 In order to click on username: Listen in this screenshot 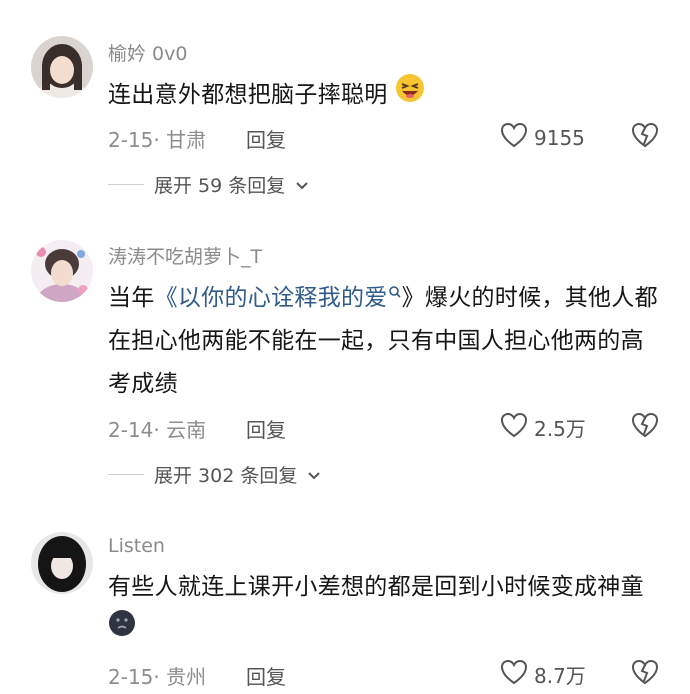, I will do `click(136, 546)`.